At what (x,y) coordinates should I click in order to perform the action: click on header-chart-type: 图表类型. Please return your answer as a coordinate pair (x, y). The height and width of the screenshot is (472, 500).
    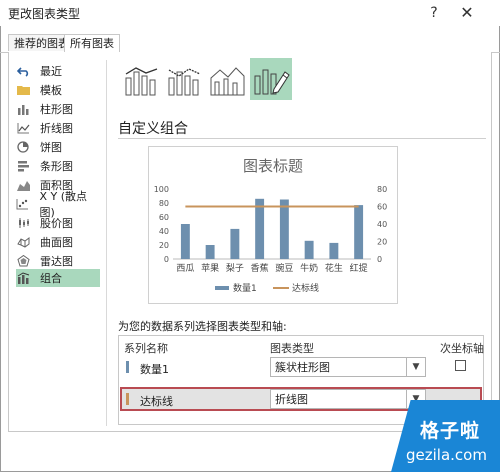
    Looking at the image, I should click on (292, 348).